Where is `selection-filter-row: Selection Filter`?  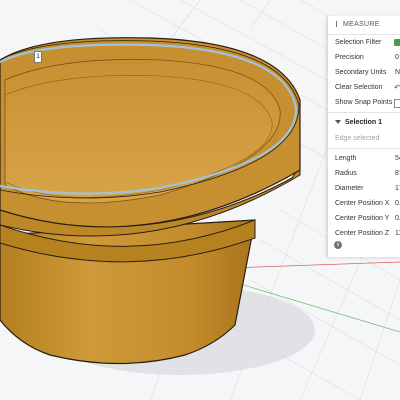
selection-filter-row: Selection Filter is located at coordinates (364, 42).